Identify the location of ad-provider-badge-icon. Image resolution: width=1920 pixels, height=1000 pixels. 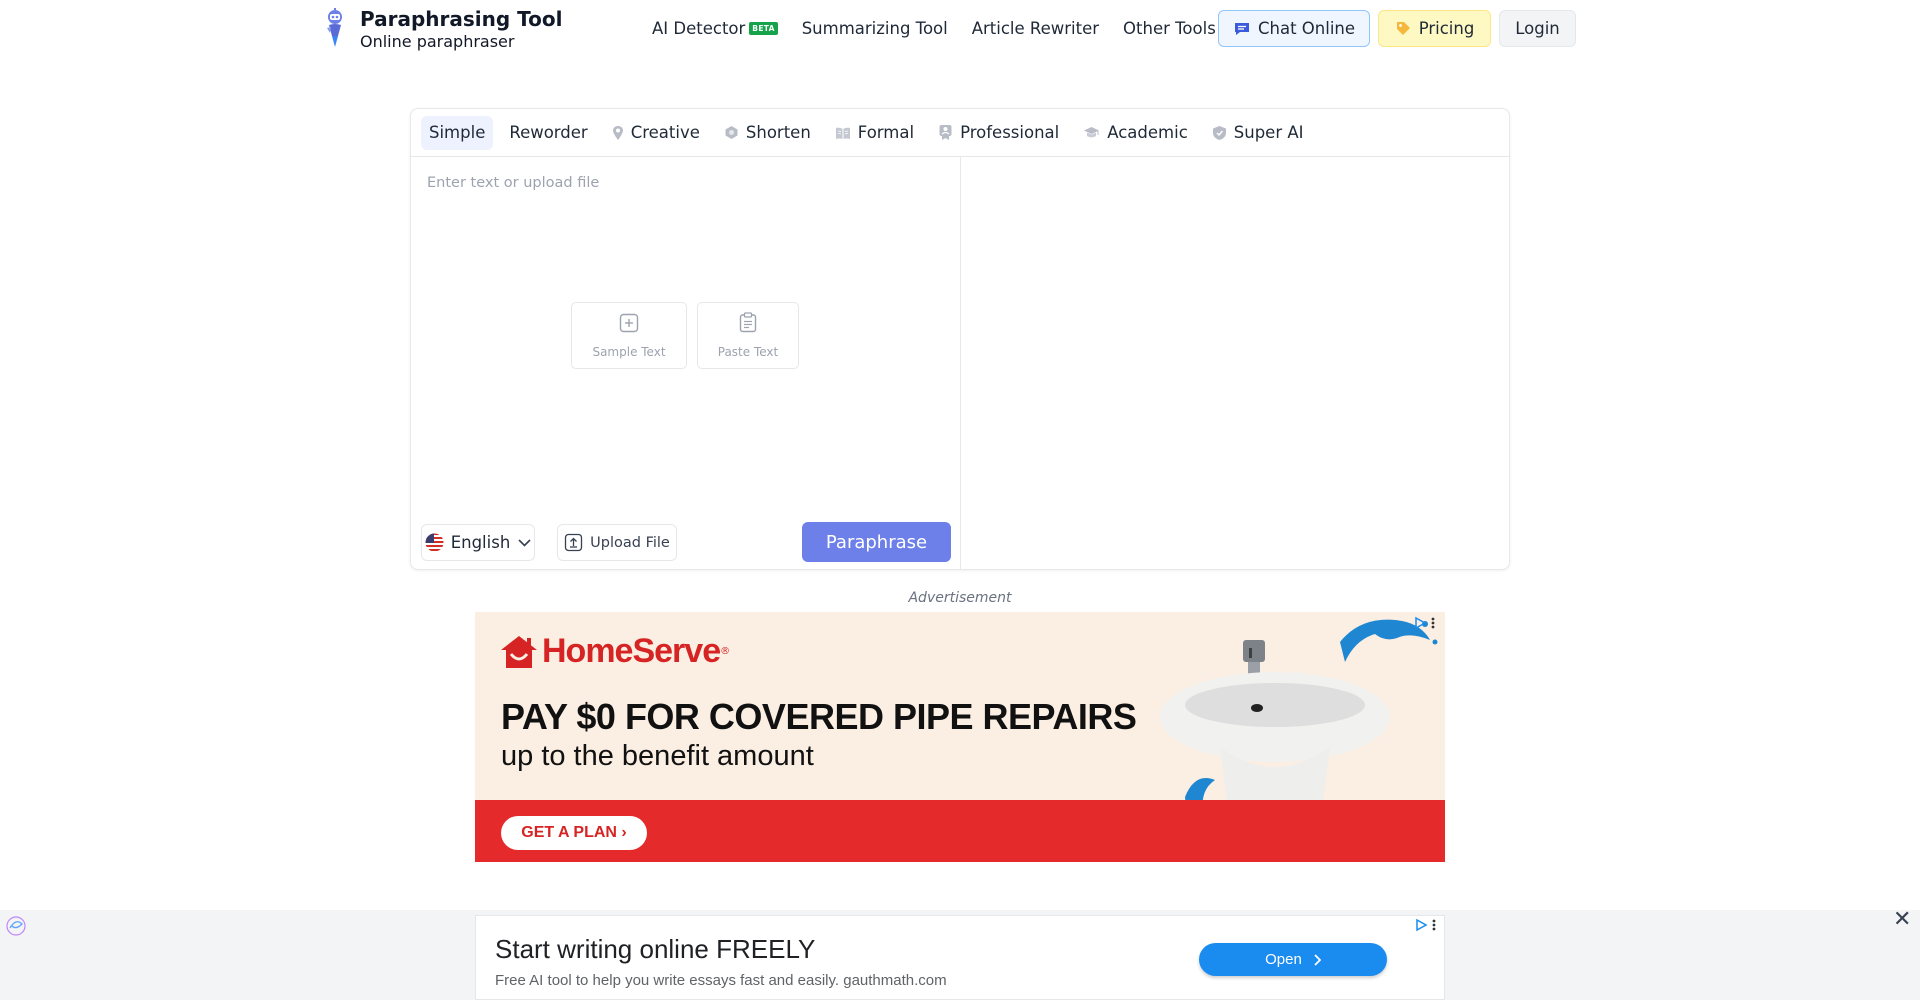
(16, 926).